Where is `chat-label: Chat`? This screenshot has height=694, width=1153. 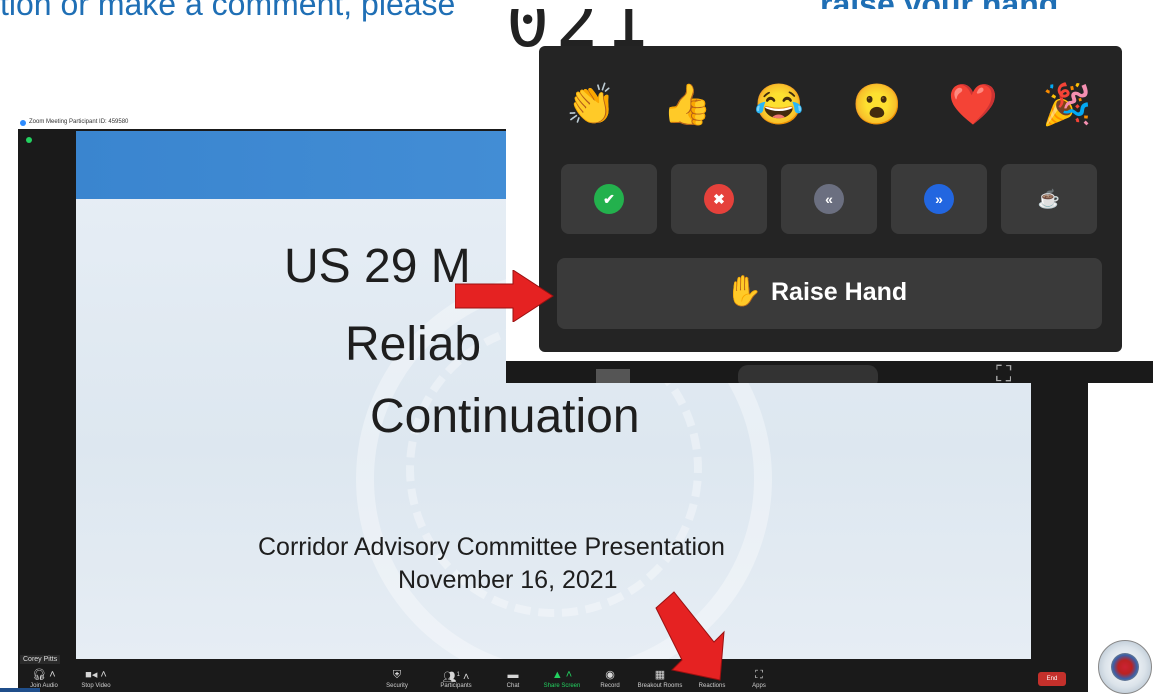
chat-label: Chat is located at coordinates (513, 686).